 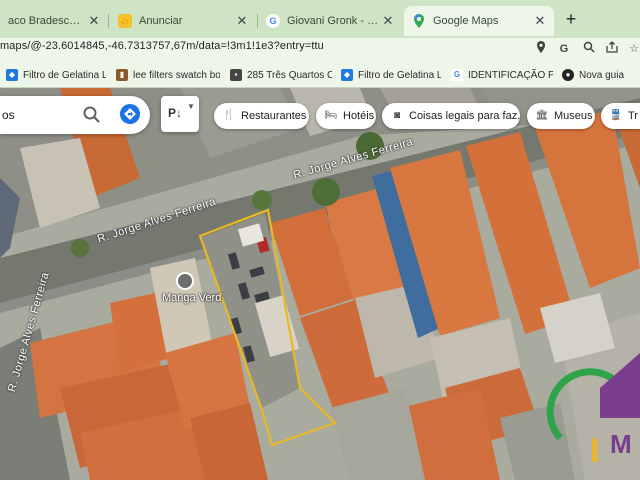 I want to click on tab-title: Giovani Gronk - Pesquisa, so click(x=333, y=21).